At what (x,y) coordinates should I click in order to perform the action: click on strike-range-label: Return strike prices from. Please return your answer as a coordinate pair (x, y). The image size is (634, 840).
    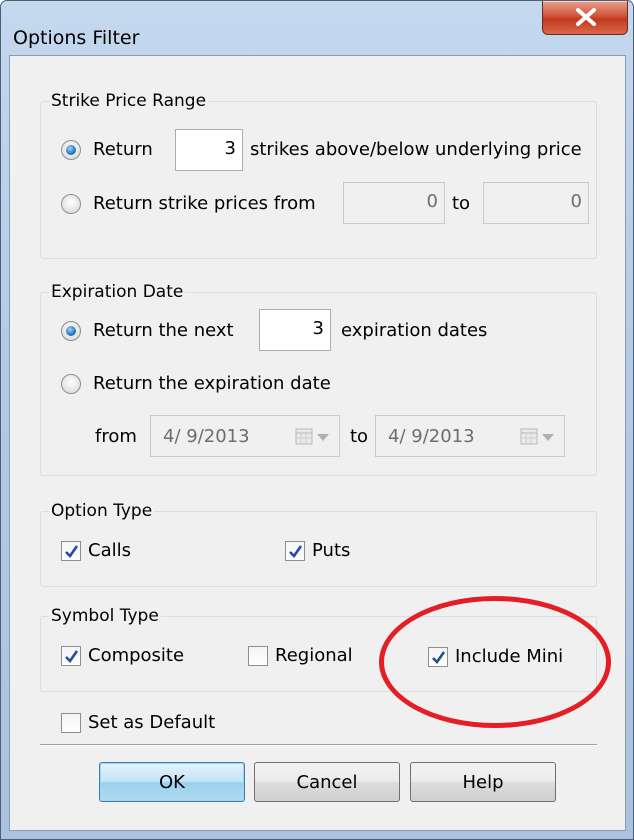
    Looking at the image, I should click on (204, 203).